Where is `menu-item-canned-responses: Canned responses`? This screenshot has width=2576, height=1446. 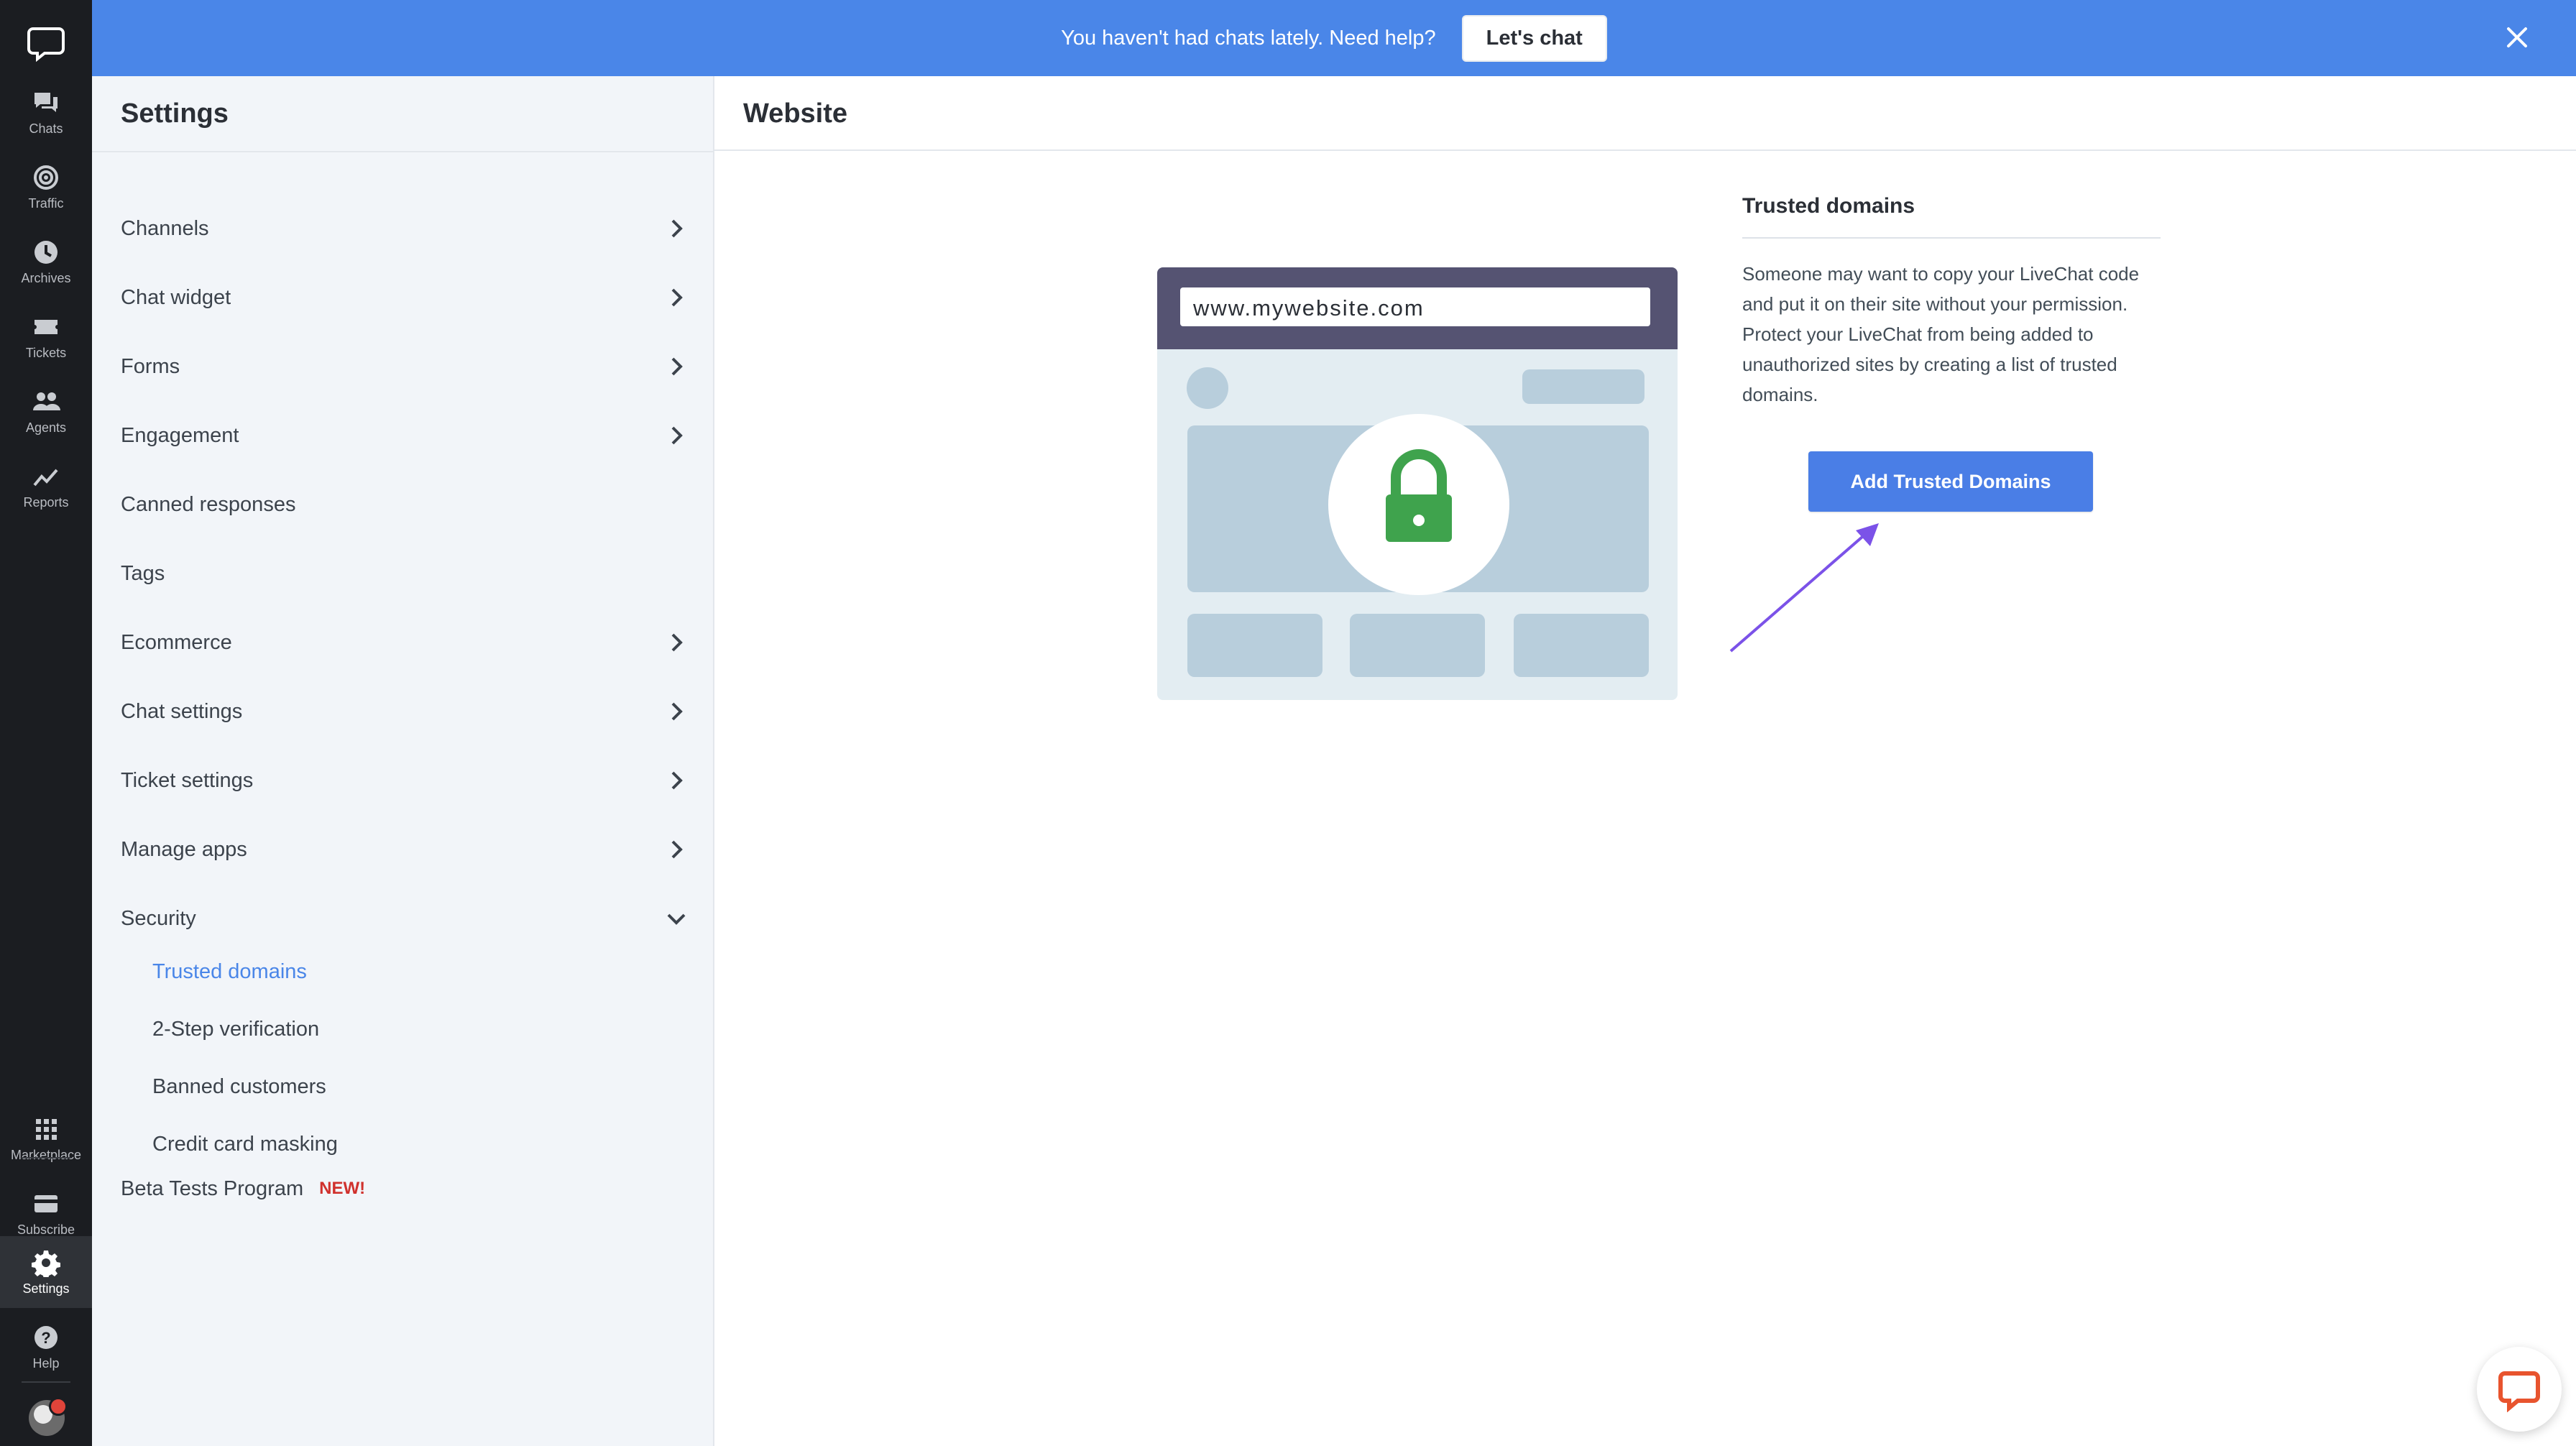
menu-item-canned-responses: Canned responses is located at coordinates (405, 504).